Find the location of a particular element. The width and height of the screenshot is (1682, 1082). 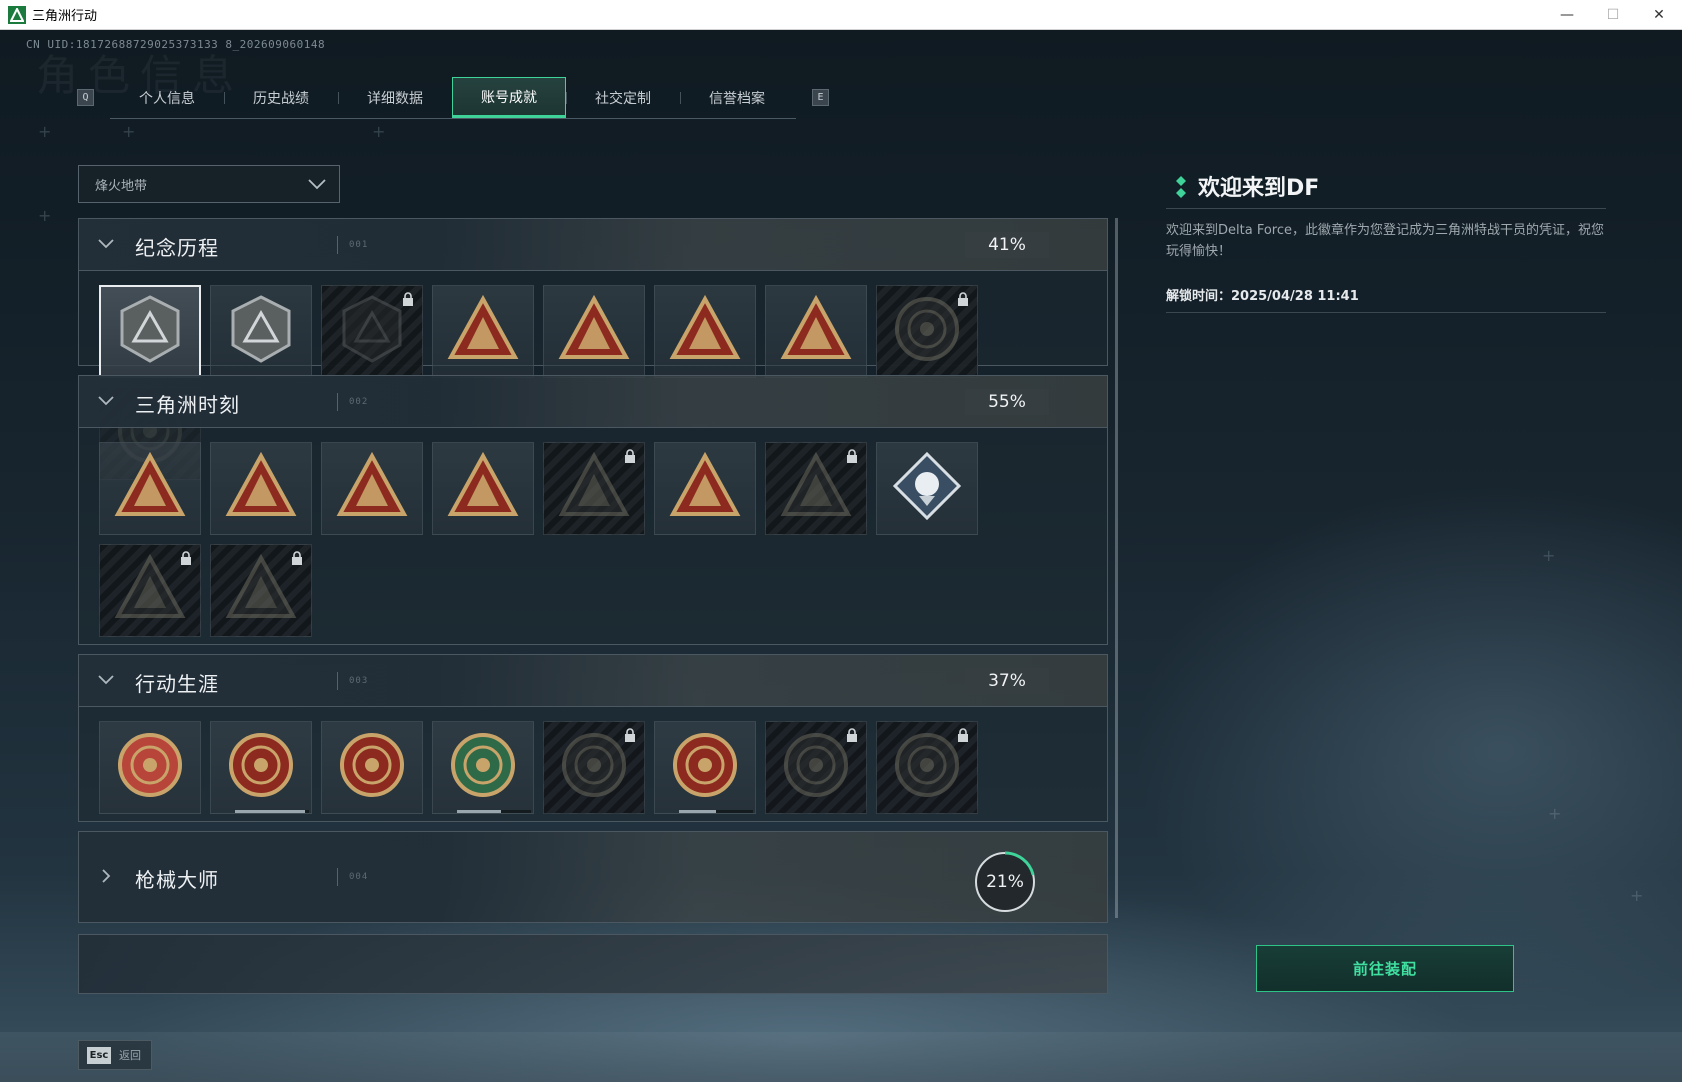

rocket-emblem-icon is located at coordinates (705, 488).